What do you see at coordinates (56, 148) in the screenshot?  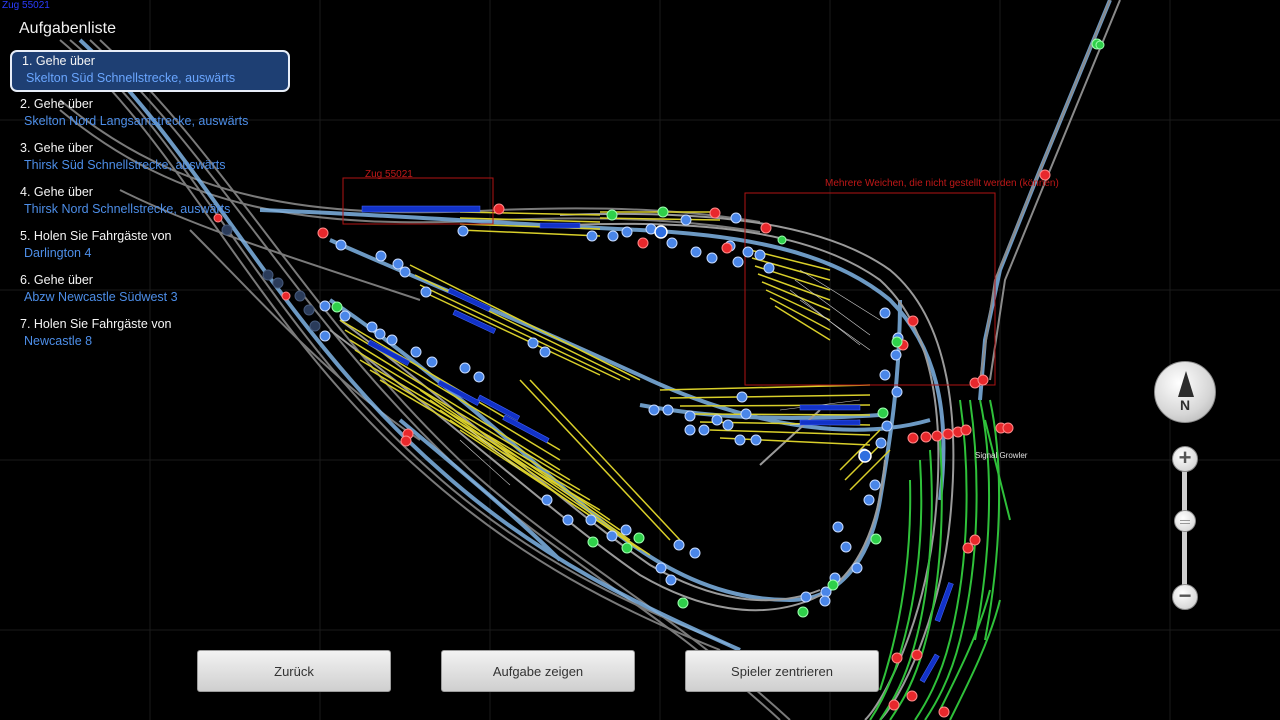 I see `task-item-step: 3. Gehe über` at bounding box center [56, 148].